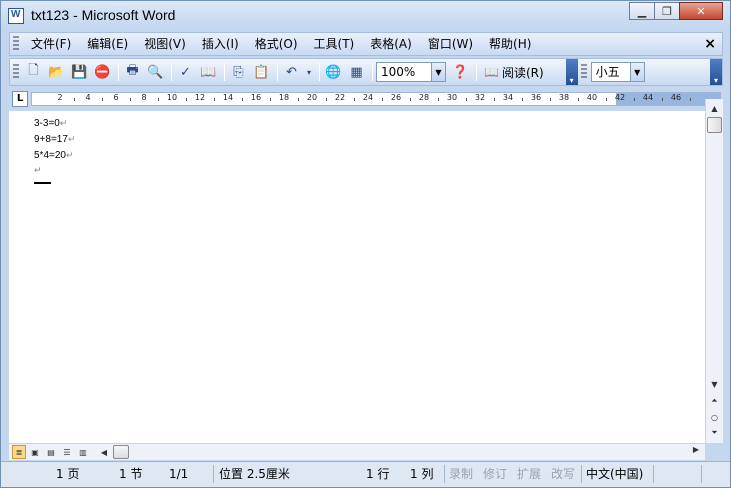 The width and height of the screenshot is (731, 488). Describe the element at coordinates (132, 72) in the screenshot. I see `print-icon: 🖶` at that location.